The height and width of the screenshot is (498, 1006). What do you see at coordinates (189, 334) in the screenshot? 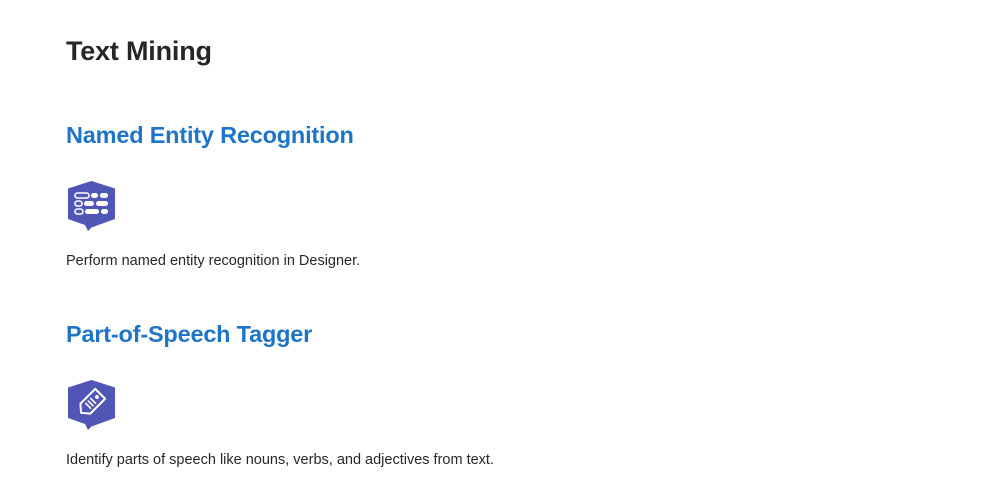
I see `tool-title-link-part-of-speech-tagger: Part-of-Speech Tagger` at bounding box center [189, 334].